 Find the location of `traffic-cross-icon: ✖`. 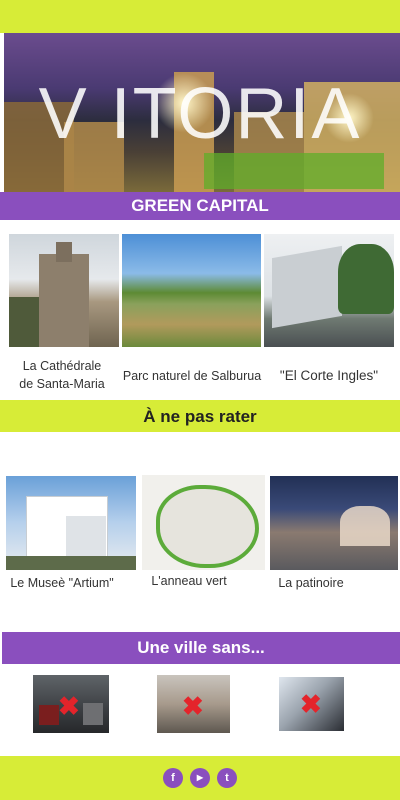

traffic-cross-icon: ✖ is located at coordinates (69, 706).